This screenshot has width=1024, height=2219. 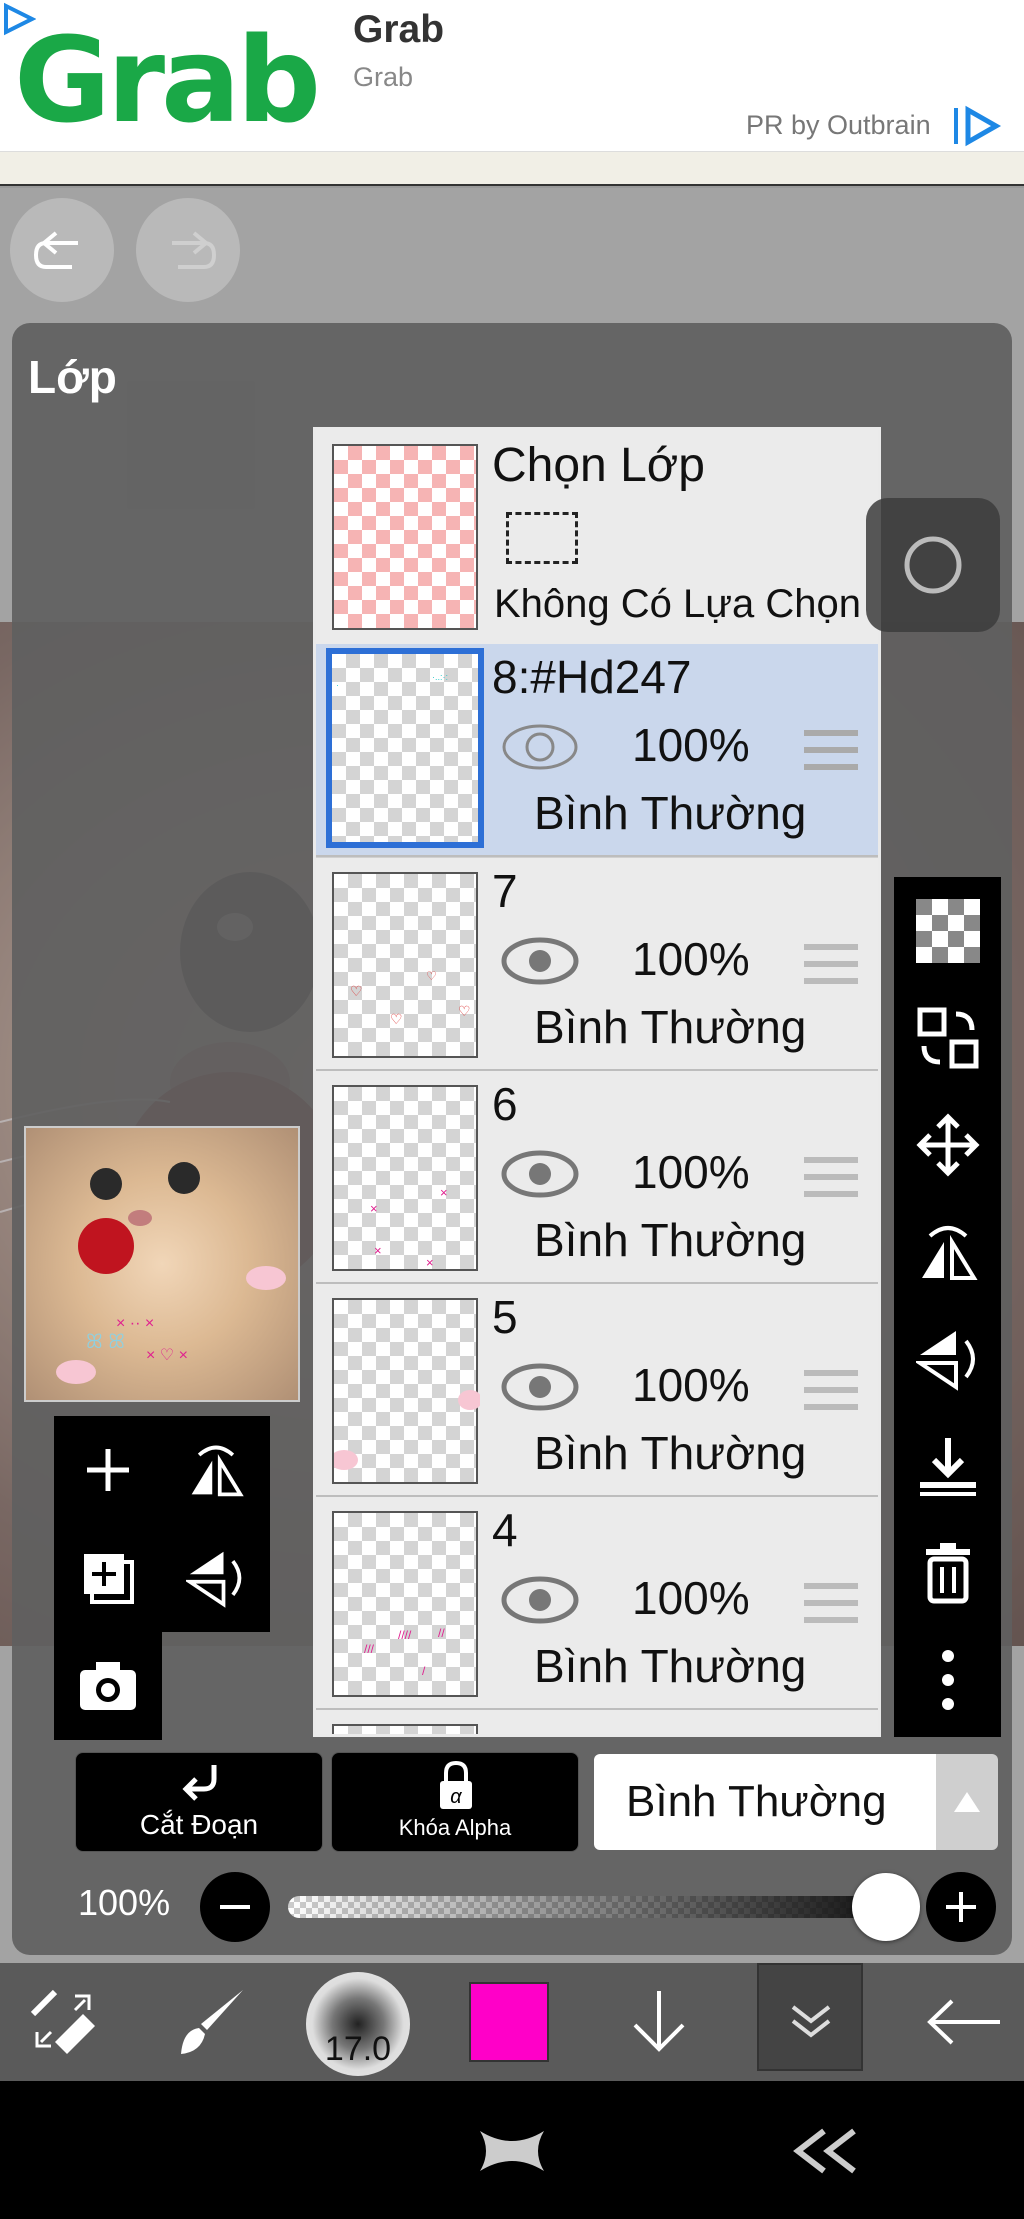 I want to click on flip-horizontal-button, so click(x=947, y=1251).